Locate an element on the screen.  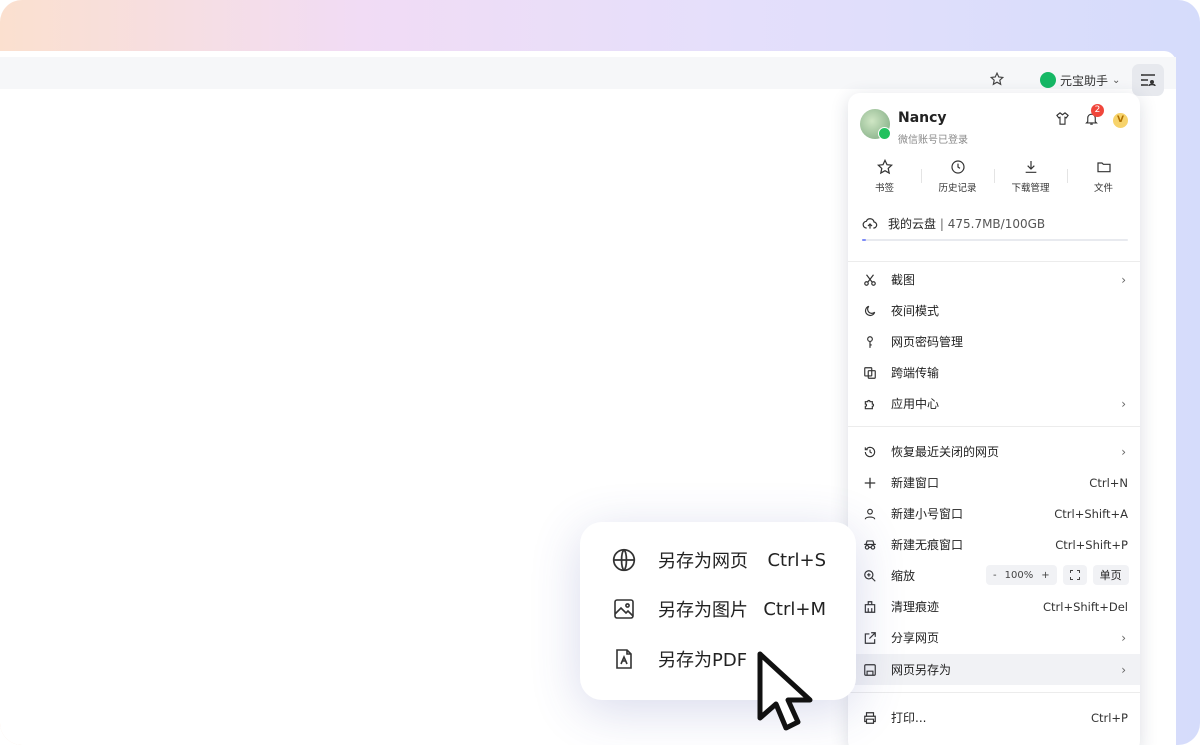
main-menu-button is located at coordinates (1148, 80).